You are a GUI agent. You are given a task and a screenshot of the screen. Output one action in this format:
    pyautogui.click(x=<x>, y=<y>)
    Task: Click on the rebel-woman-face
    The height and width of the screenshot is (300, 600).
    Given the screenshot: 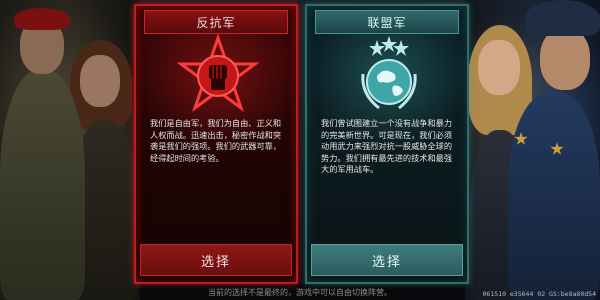 What is the action you would take?
    pyautogui.click(x=100, y=81)
    